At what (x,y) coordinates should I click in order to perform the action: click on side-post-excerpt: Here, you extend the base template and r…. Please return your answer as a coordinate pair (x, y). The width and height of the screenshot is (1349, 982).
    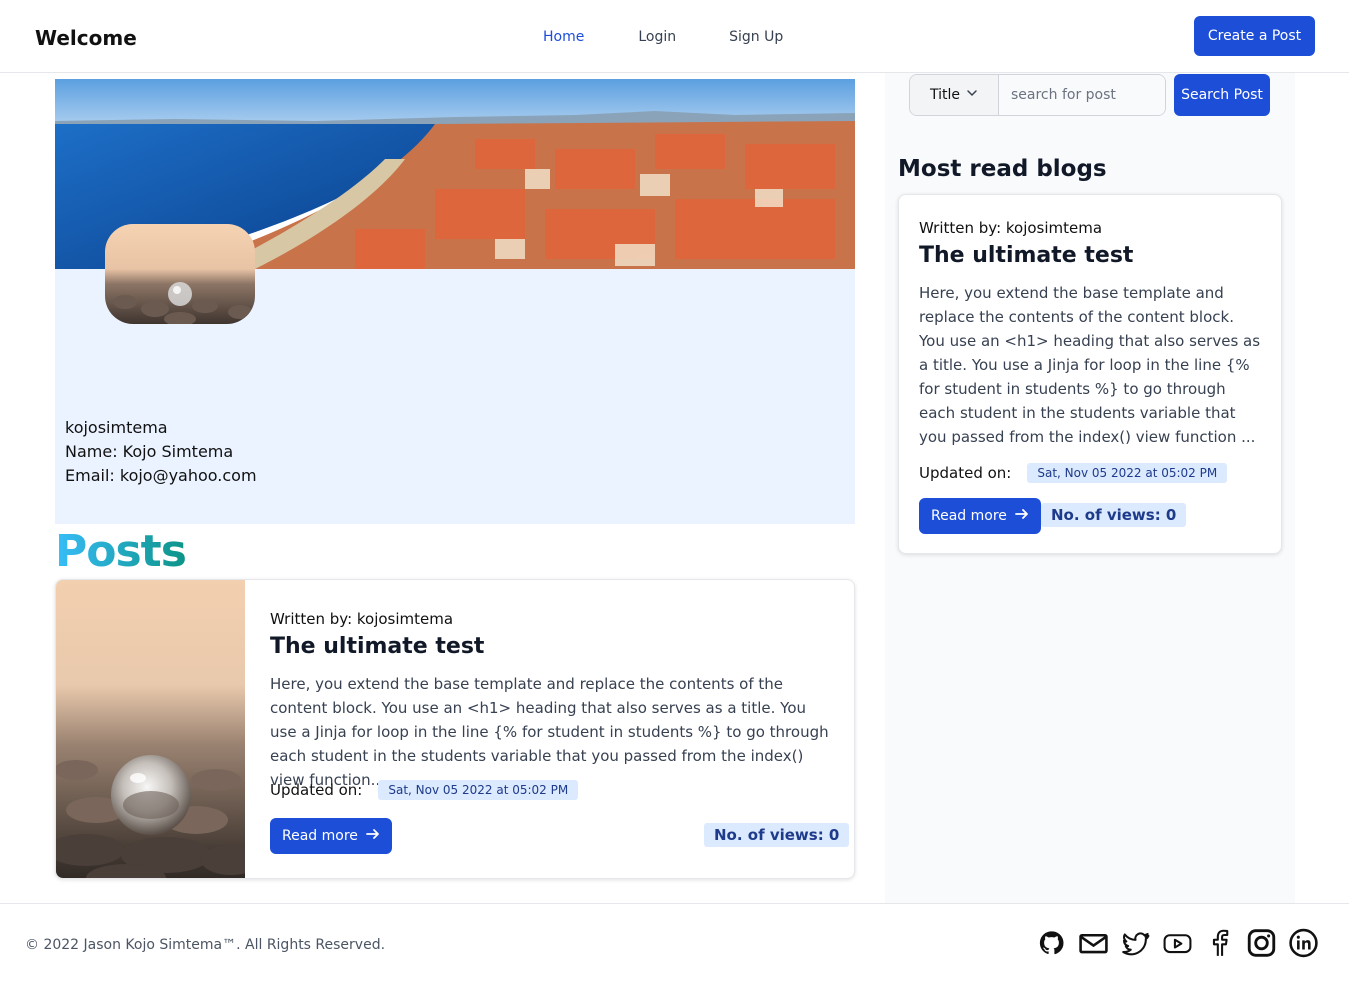
    Looking at the image, I should click on (1090, 365).